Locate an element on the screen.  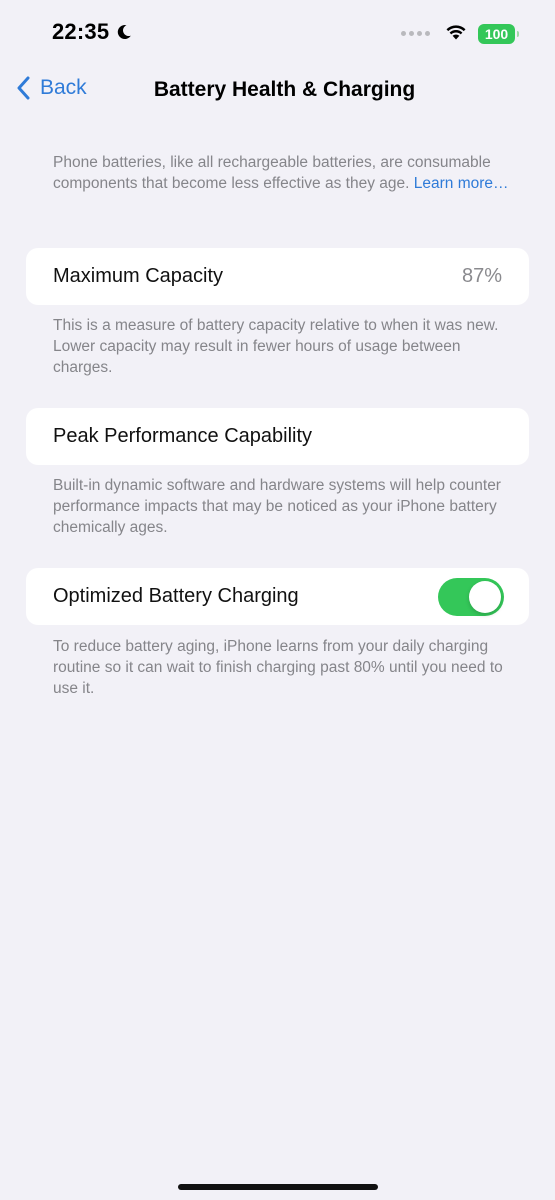
battery-icon: 100 is located at coordinates (498, 33).